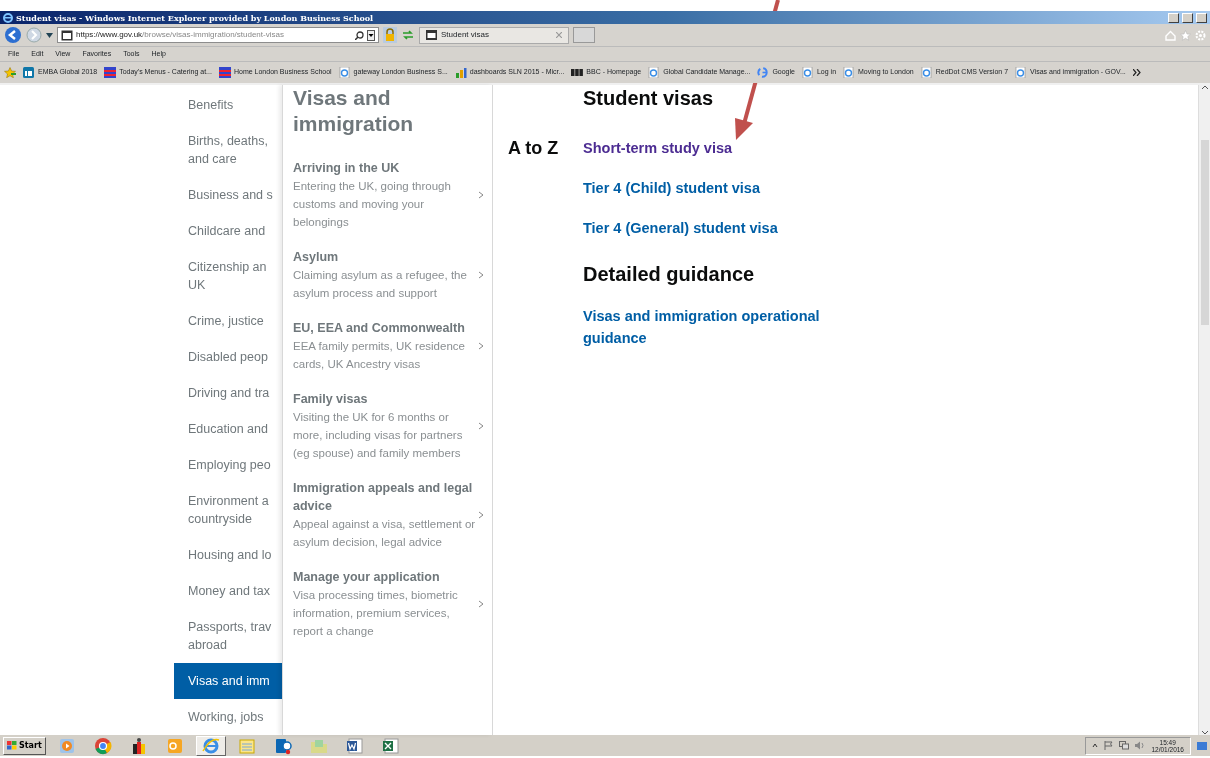 Image resolution: width=1210 pixels, height=758 pixels. I want to click on refresh-icon, so click(408, 35).